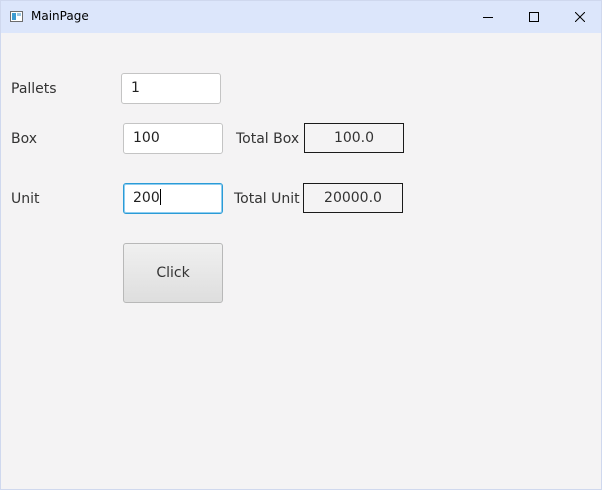 Image resolution: width=602 pixels, height=490 pixels. I want to click on text-caret, so click(160, 197).